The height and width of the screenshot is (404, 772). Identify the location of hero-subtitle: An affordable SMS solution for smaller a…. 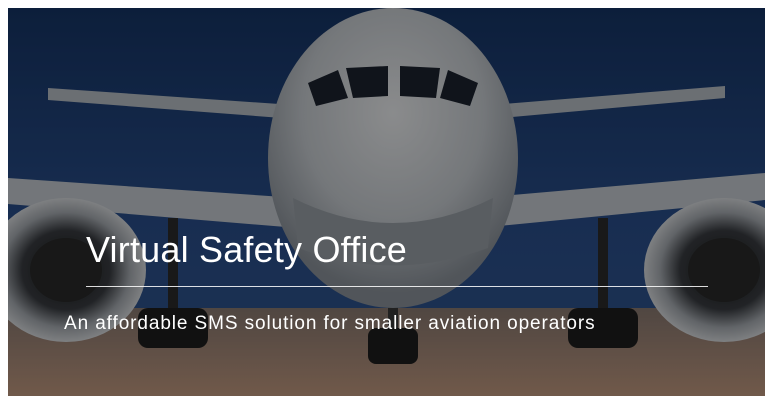
(330, 323).